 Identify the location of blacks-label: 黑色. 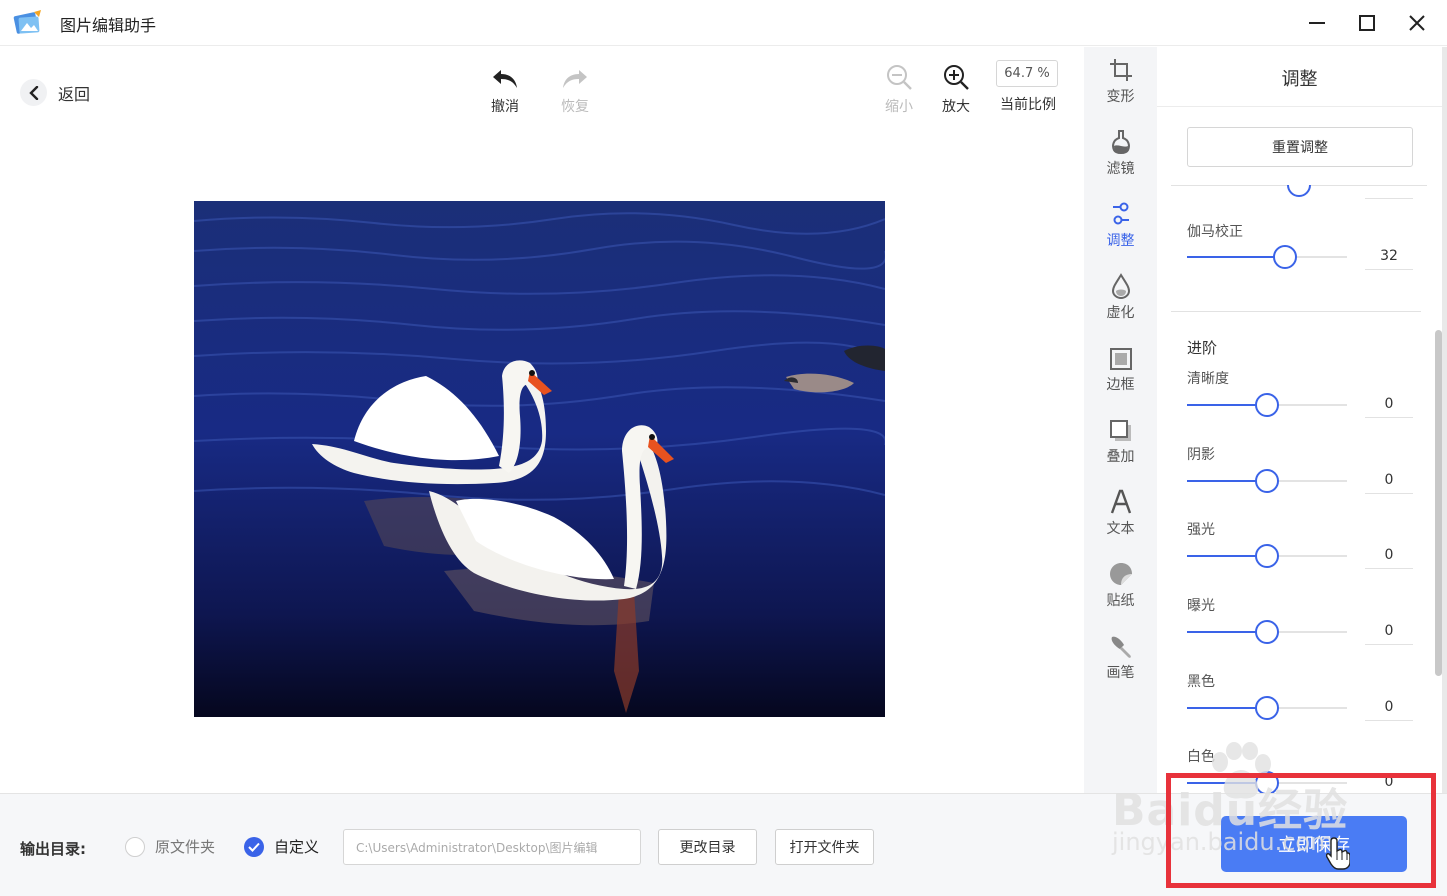
(1201, 682).